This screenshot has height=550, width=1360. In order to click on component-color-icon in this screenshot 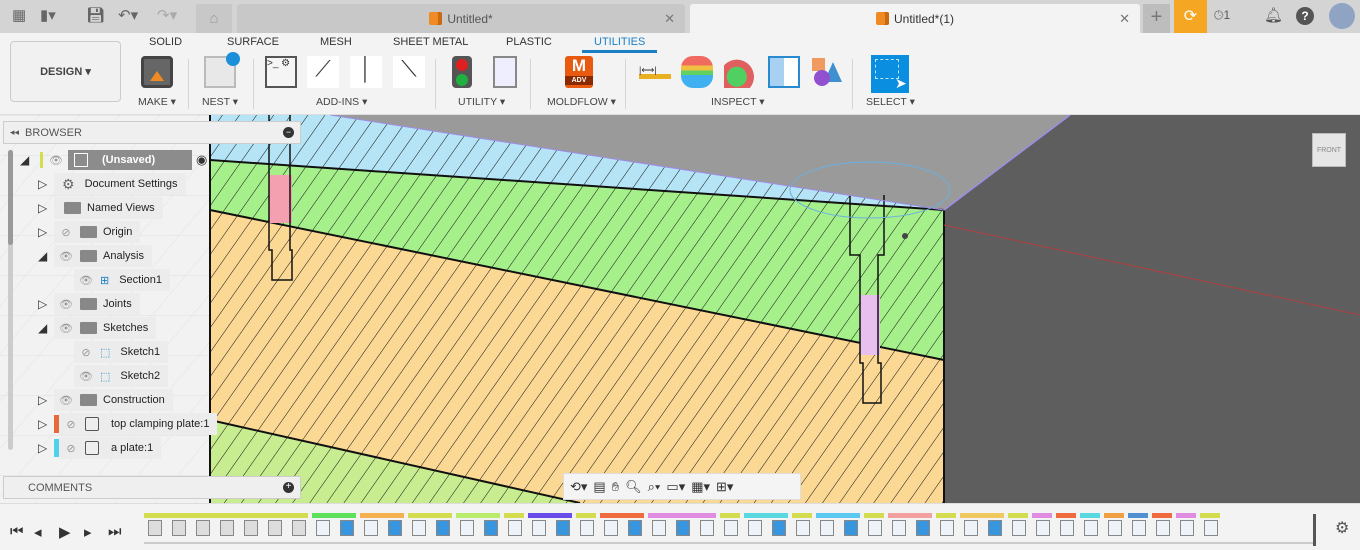, I will do `click(826, 72)`.